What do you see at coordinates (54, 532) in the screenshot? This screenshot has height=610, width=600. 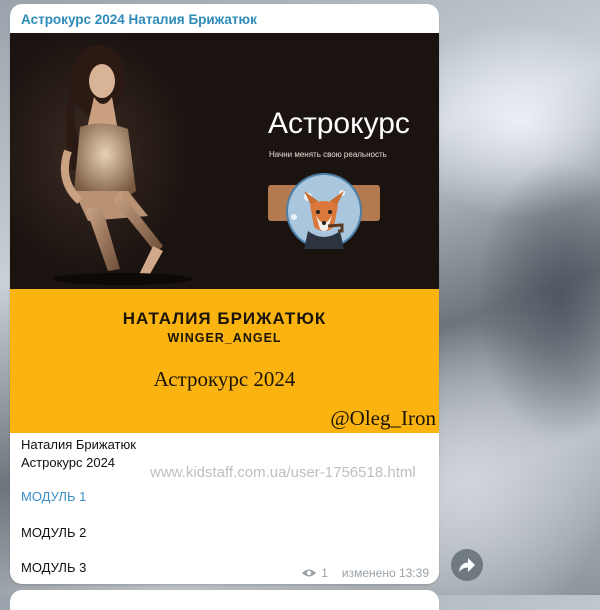 I see `module-2-text: МОДУЛЬ 2` at bounding box center [54, 532].